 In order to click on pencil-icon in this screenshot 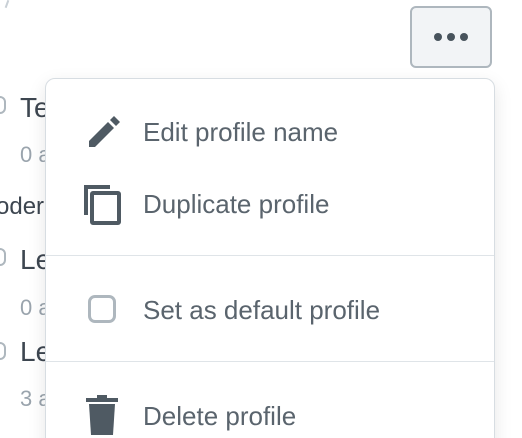, I will do `click(102, 131)`.